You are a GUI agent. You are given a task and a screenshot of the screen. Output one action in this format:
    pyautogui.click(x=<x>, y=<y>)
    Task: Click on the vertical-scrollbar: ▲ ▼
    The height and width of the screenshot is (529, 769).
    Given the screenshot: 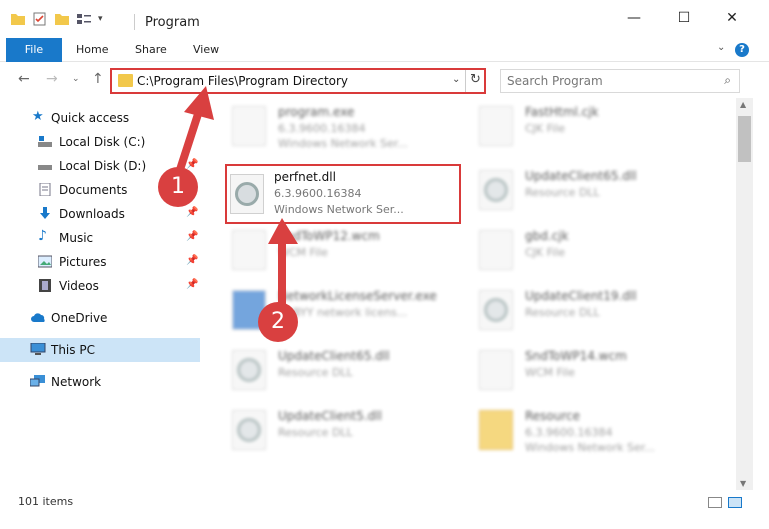 What is the action you would take?
    pyautogui.click(x=744, y=294)
    